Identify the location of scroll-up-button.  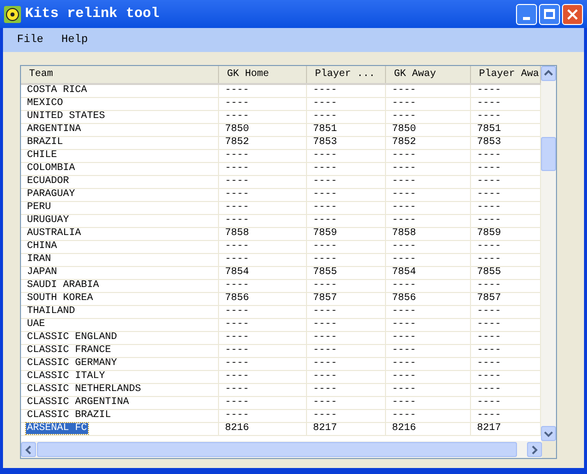
(548, 73).